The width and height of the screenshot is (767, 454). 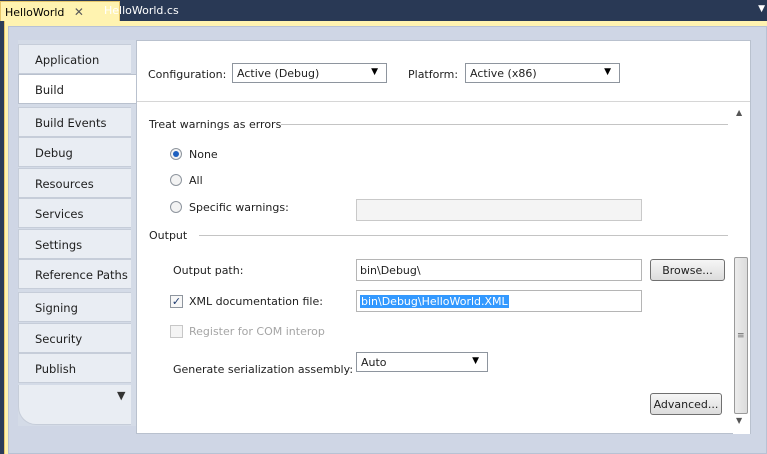 I want to click on configuration-dropdown: Active (Debug) ▼, so click(x=309, y=73).